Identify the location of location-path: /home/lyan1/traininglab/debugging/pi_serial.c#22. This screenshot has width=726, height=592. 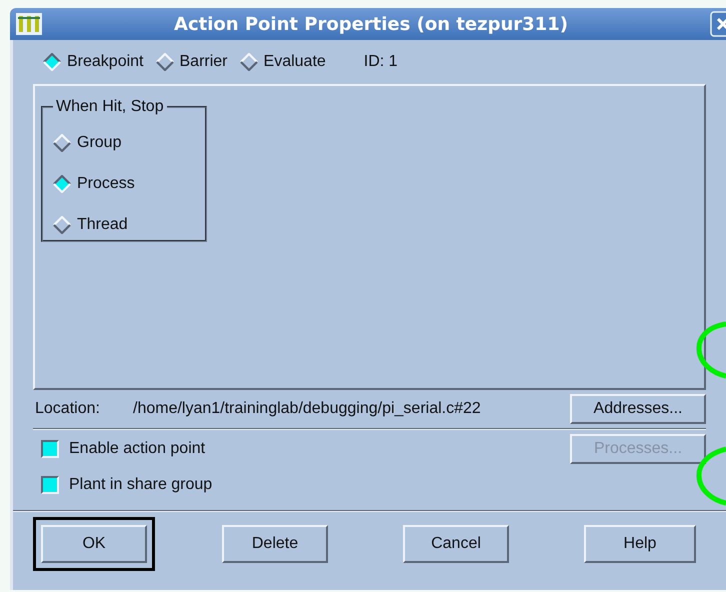
(307, 409).